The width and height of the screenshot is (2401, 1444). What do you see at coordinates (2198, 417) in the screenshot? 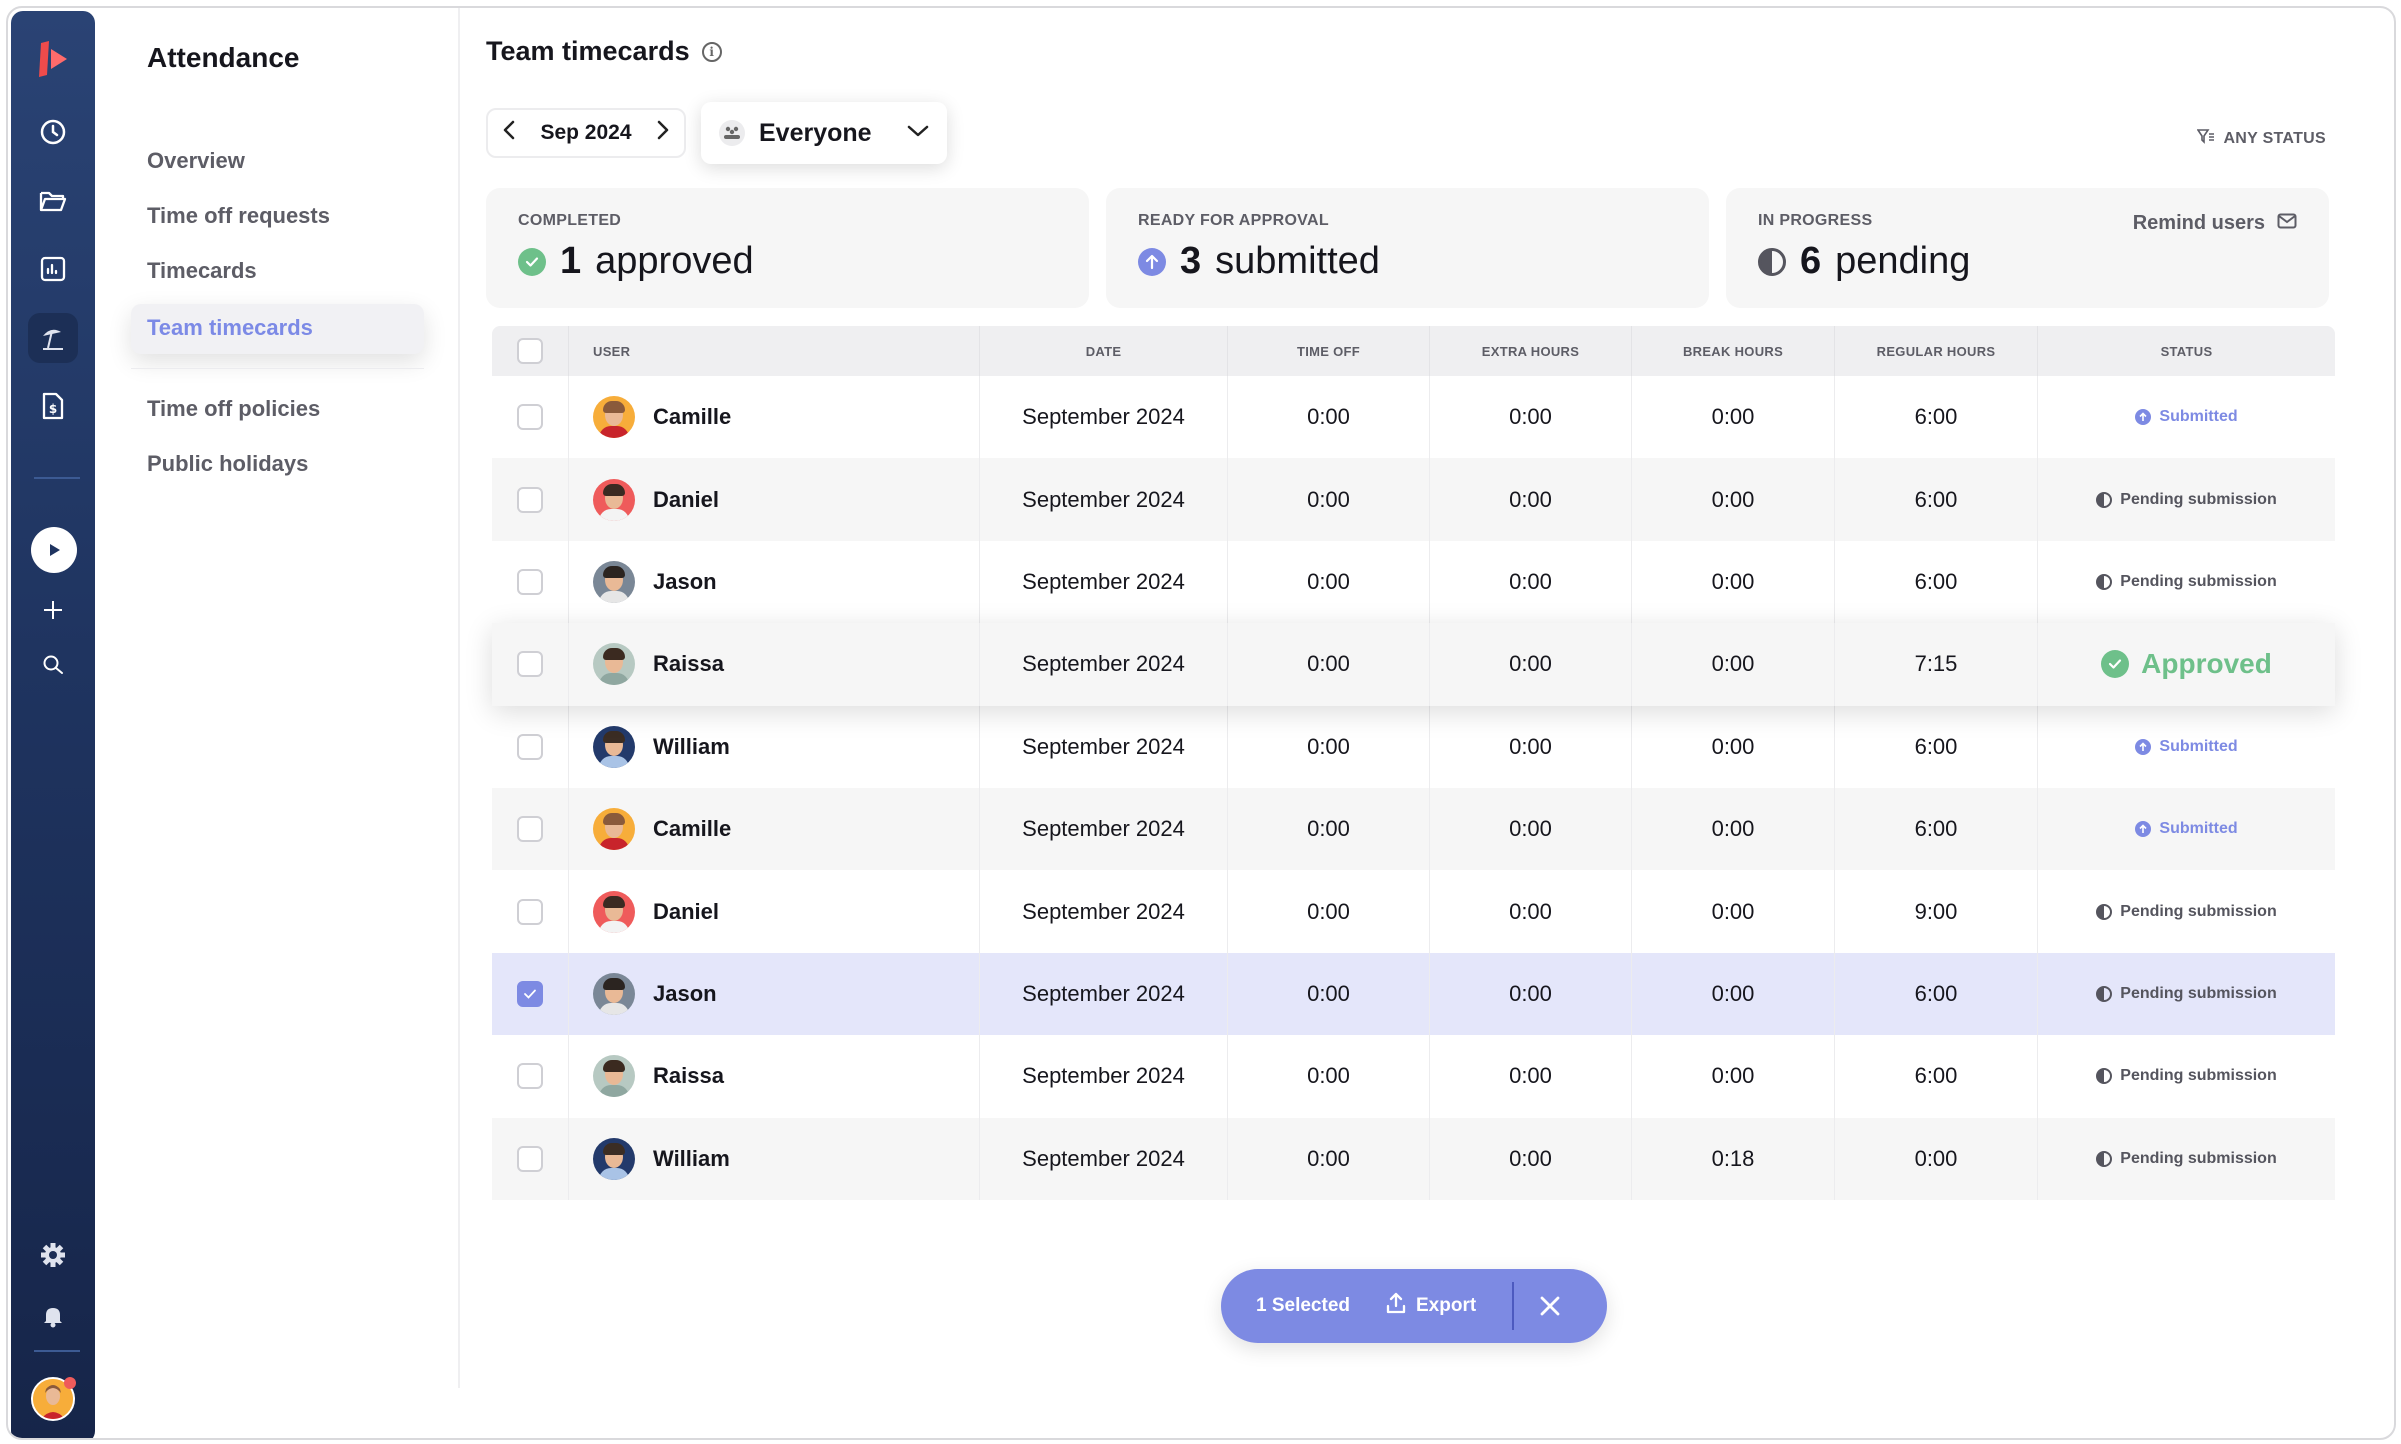
I see `status-text: Submitted` at bounding box center [2198, 417].